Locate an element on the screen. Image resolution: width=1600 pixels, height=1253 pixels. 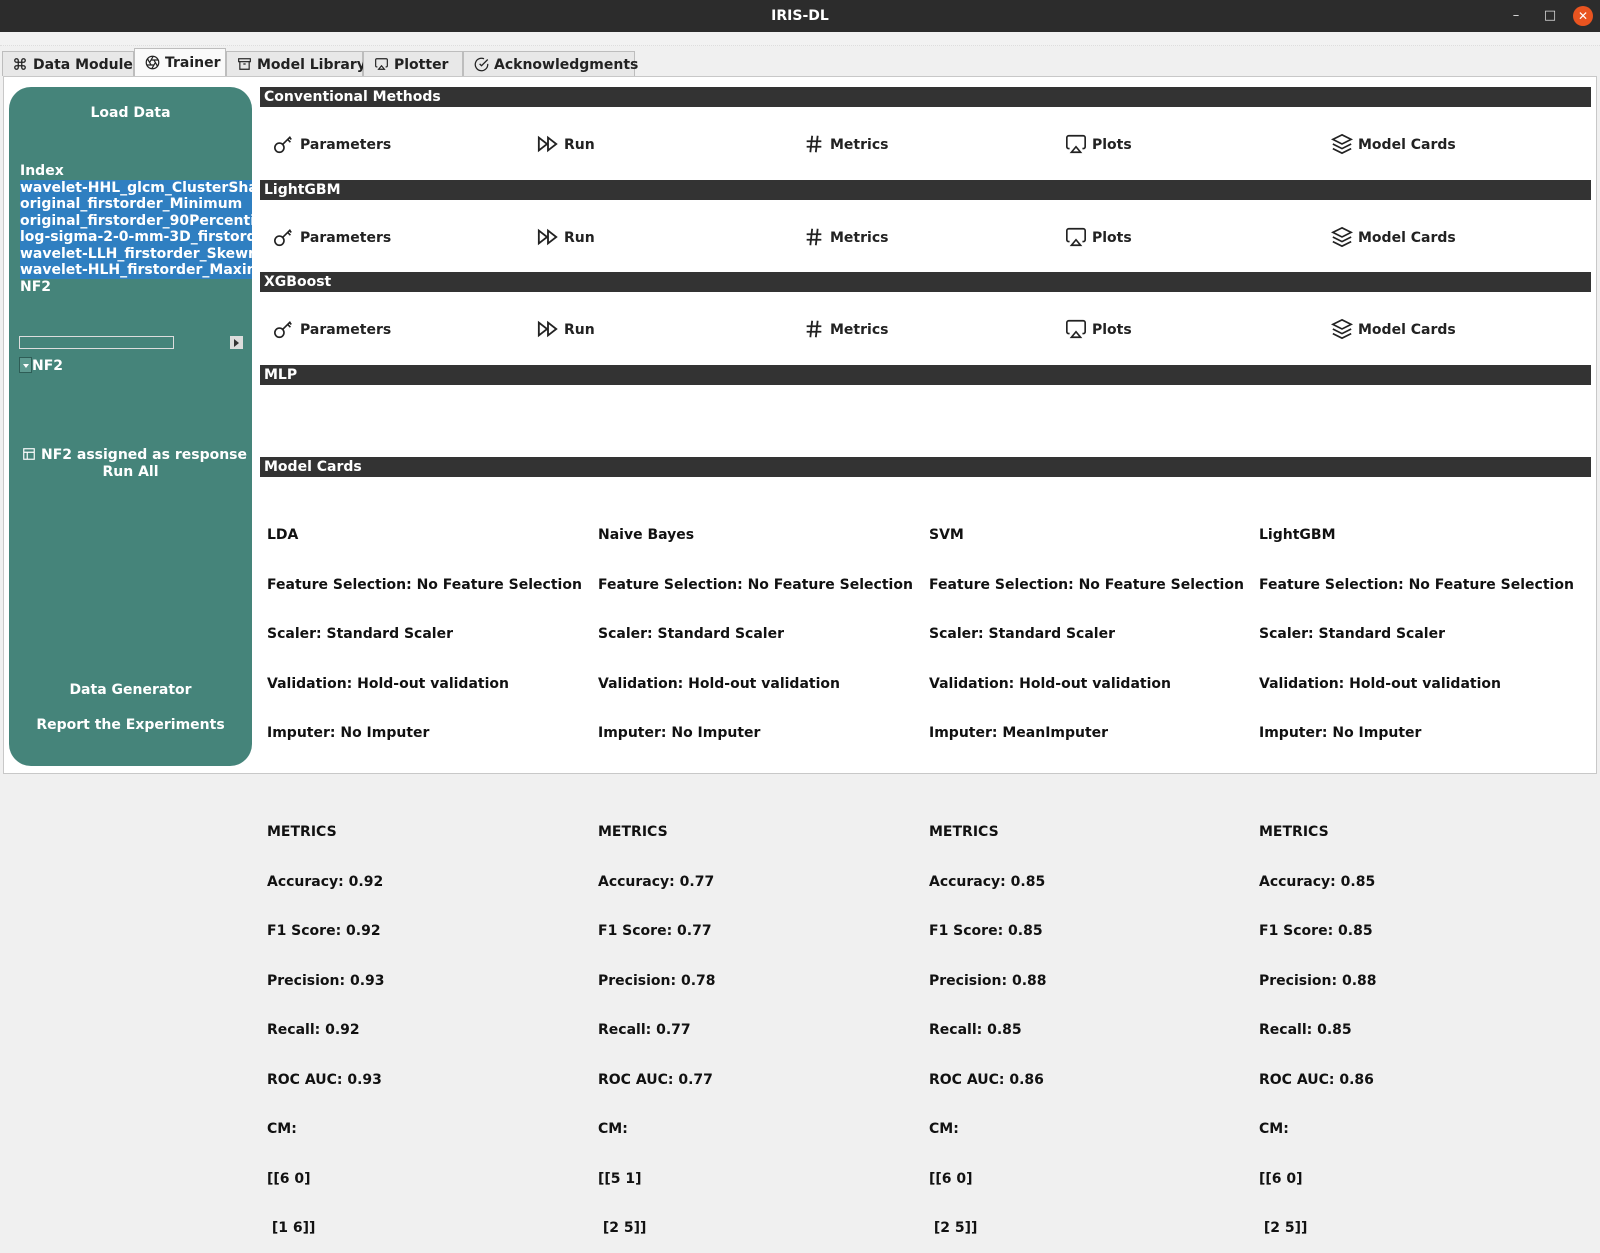
close-button: ✕ is located at coordinates (1583, 16).